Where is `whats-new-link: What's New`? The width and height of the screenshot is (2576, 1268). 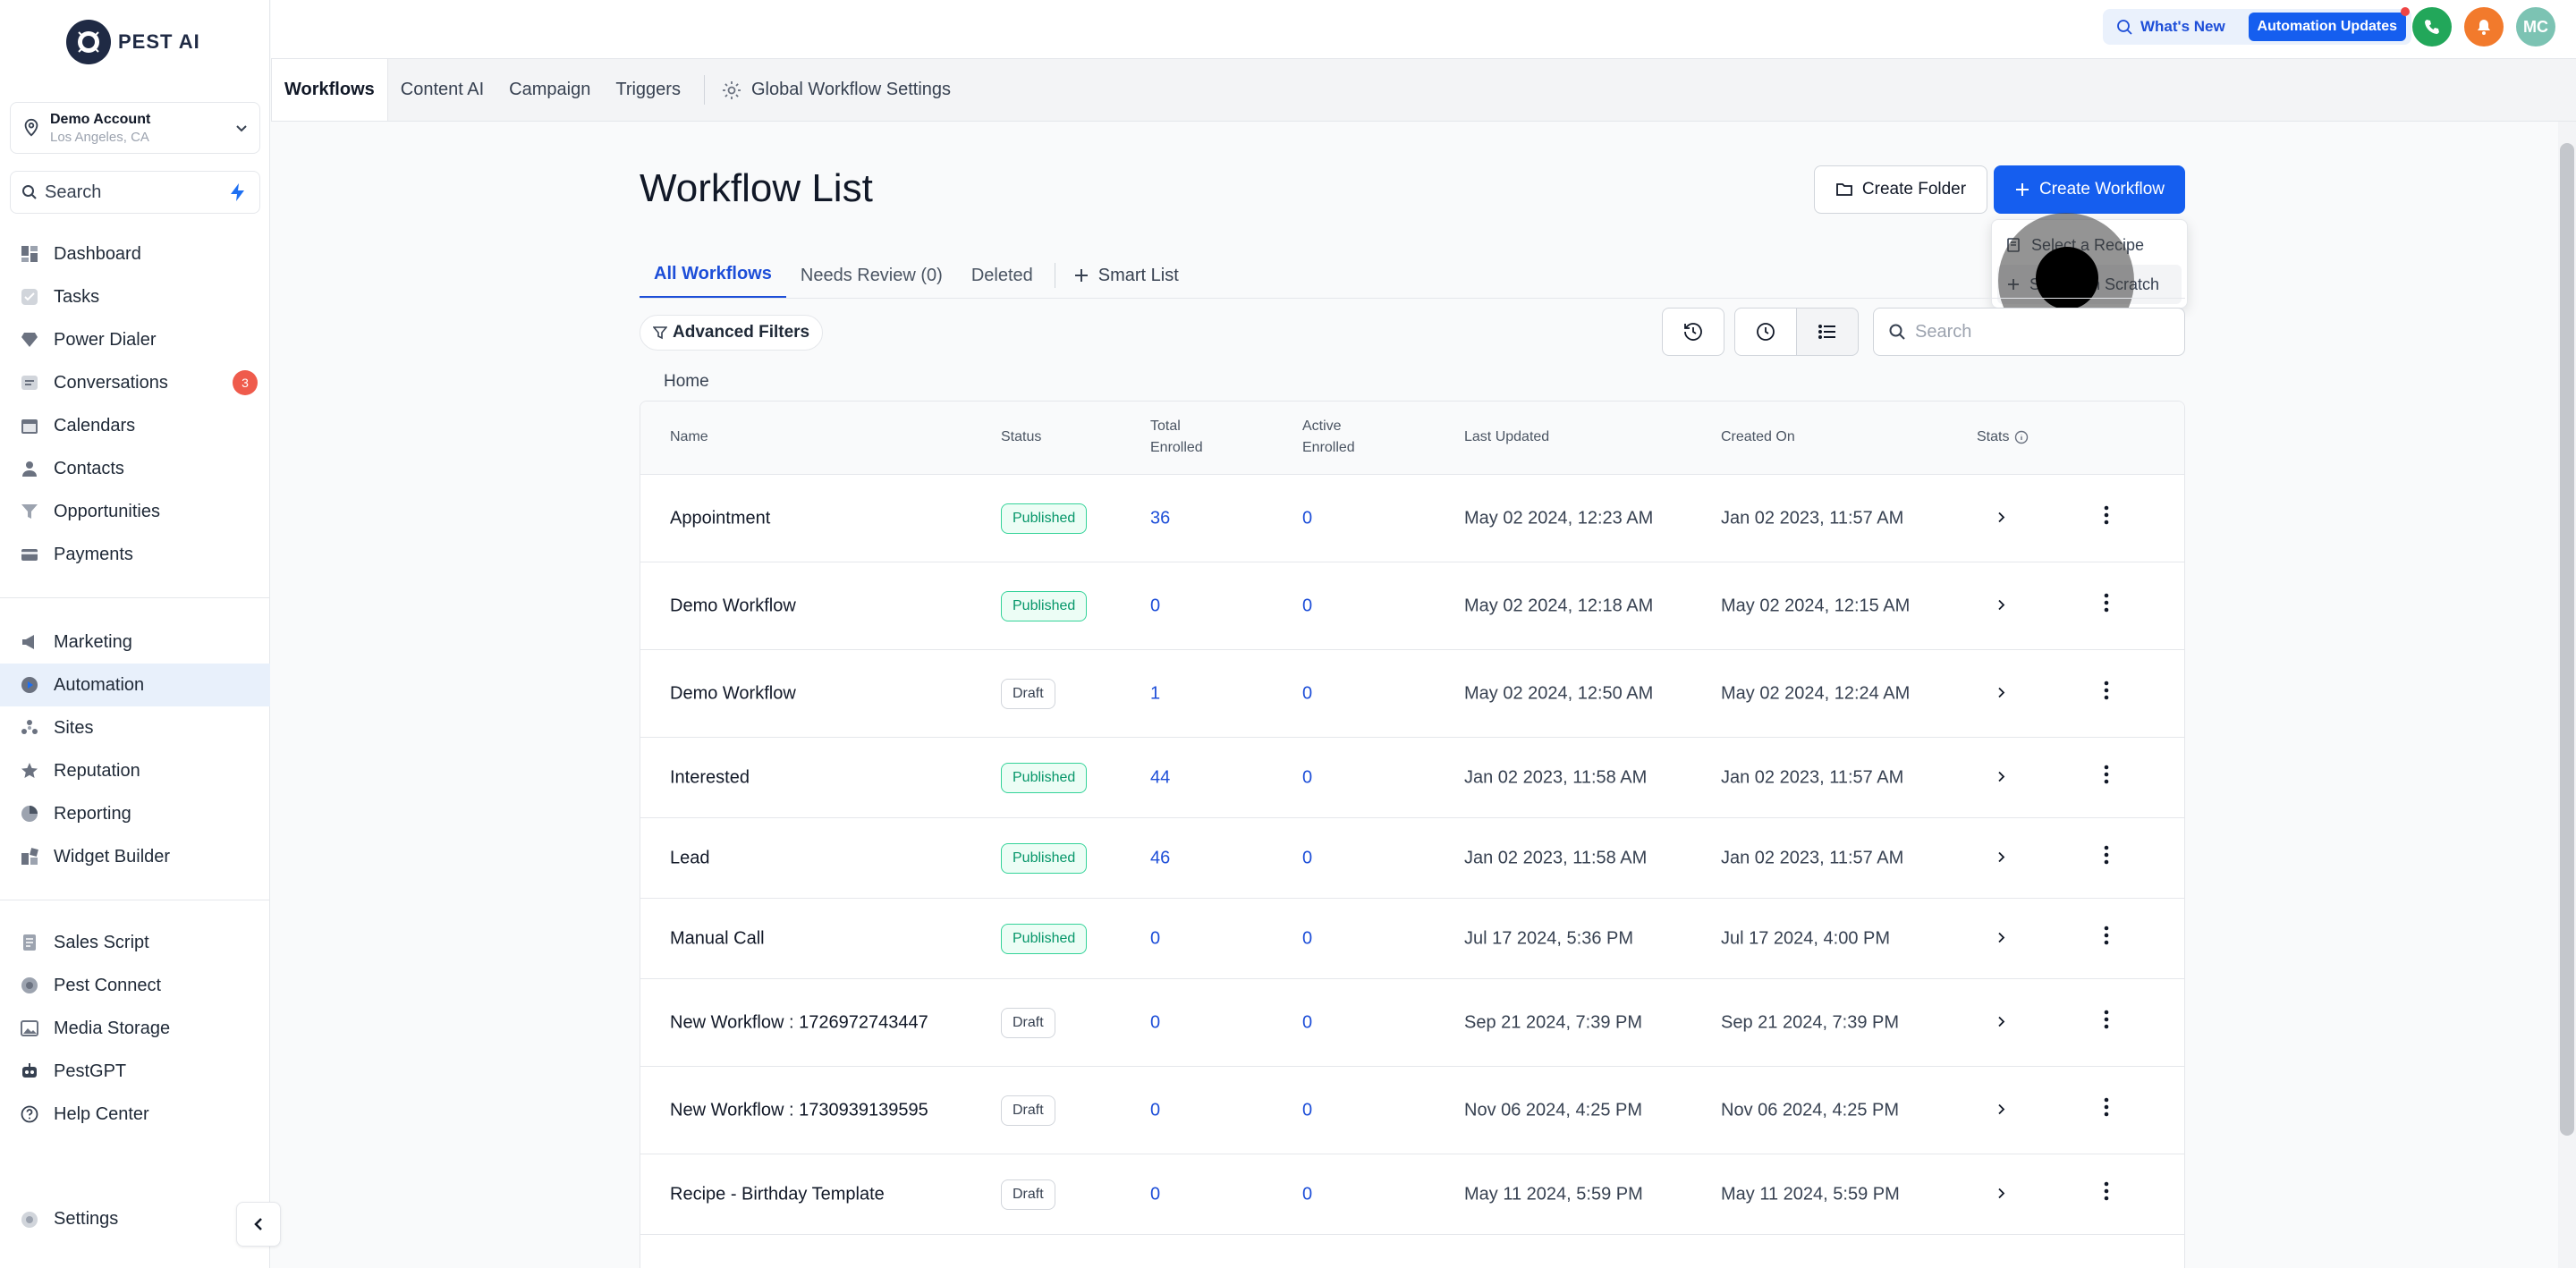 whats-new-link: What's New is located at coordinates (2182, 27).